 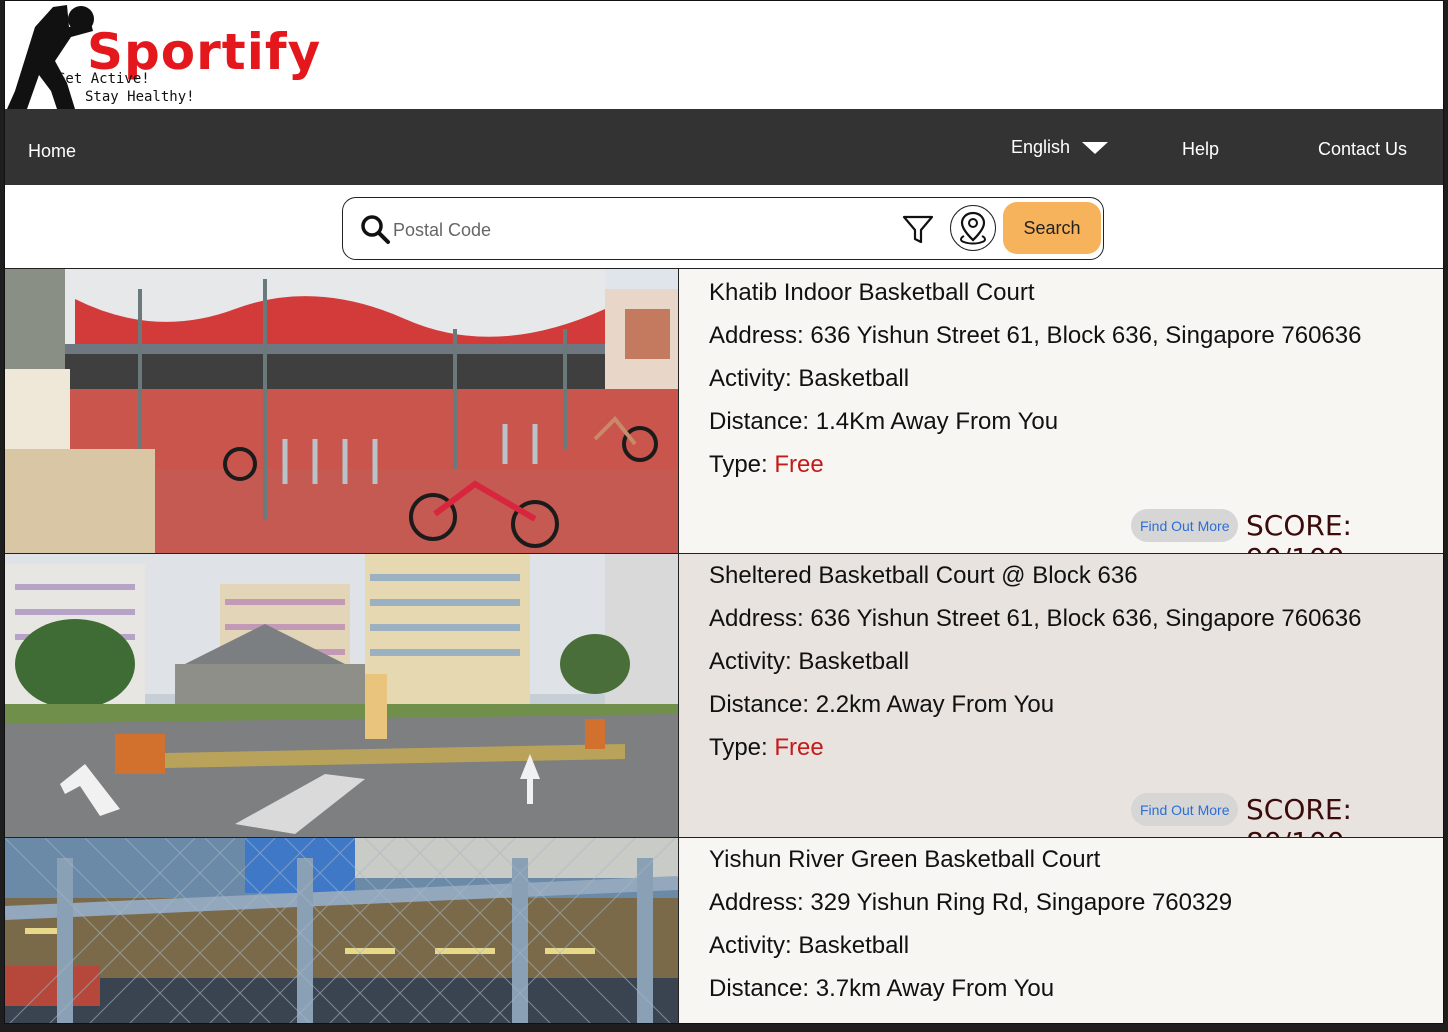 I want to click on court-distance: Distance: 1.4Km Away From You, so click(x=883, y=422).